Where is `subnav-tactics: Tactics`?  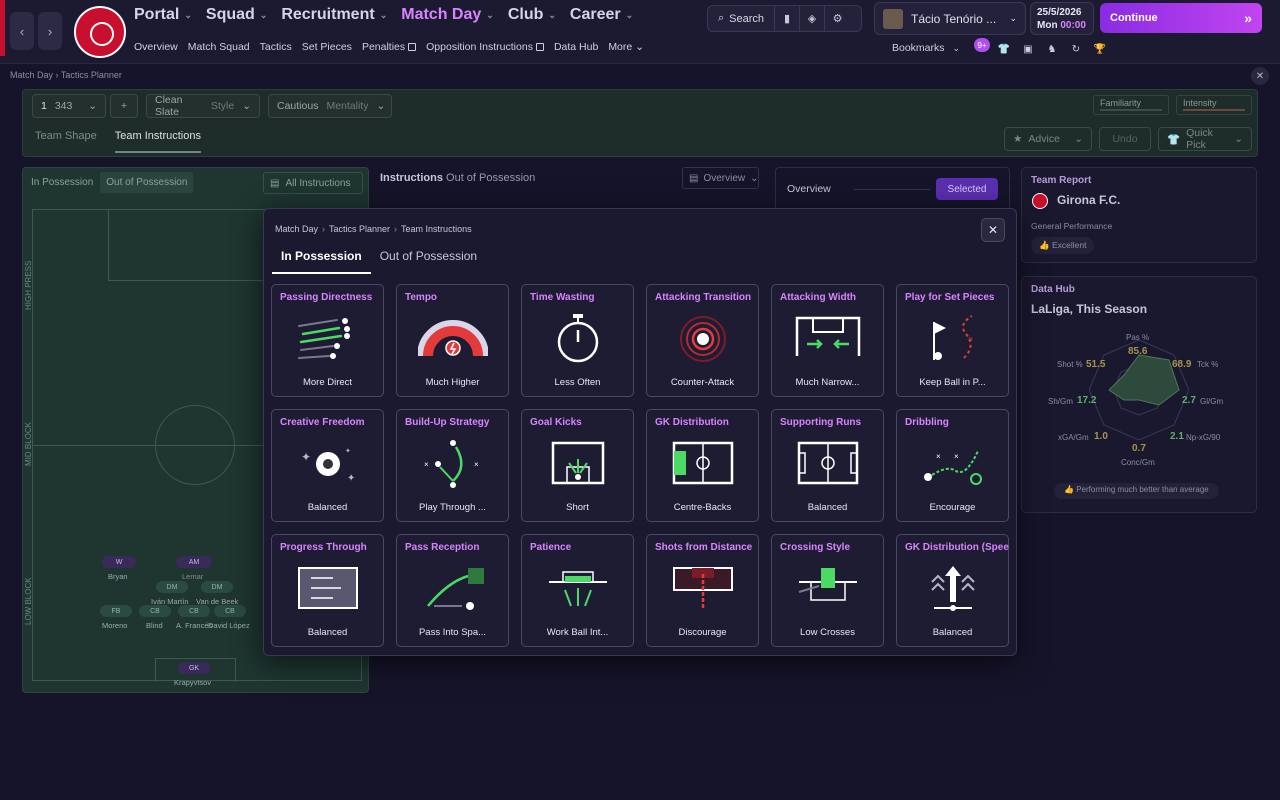 subnav-tactics: Tactics is located at coordinates (276, 47).